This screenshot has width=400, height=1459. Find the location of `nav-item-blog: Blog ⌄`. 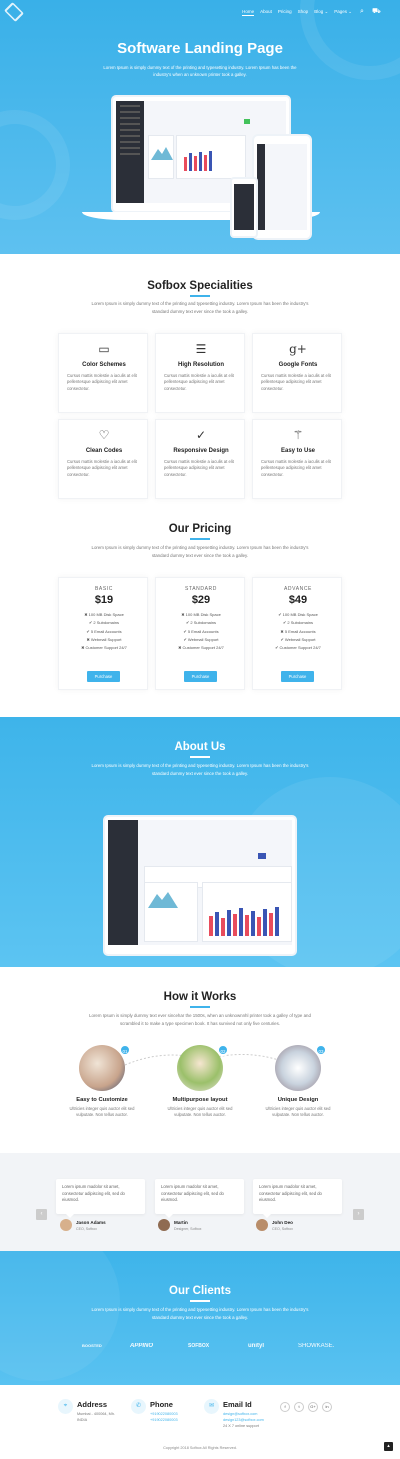

nav-item-blog: Blog ⌄ is located at coordinates (321, 12).